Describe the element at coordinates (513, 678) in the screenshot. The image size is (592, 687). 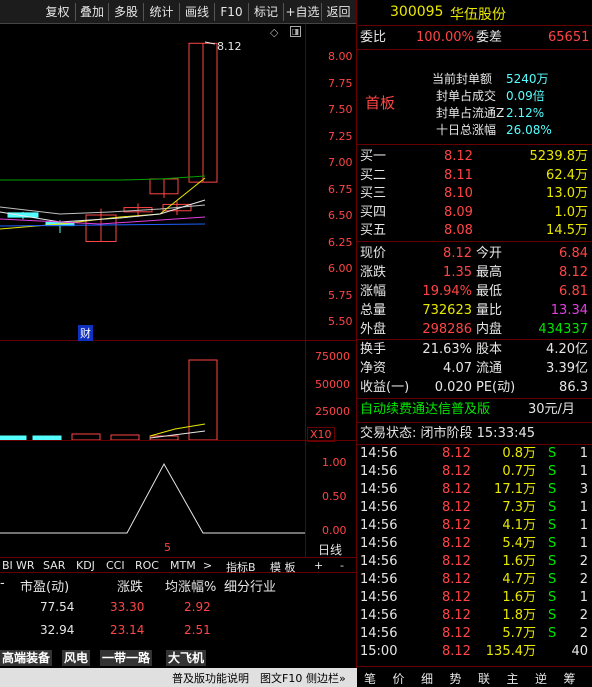
I see `detail-tab: 主` at that location.